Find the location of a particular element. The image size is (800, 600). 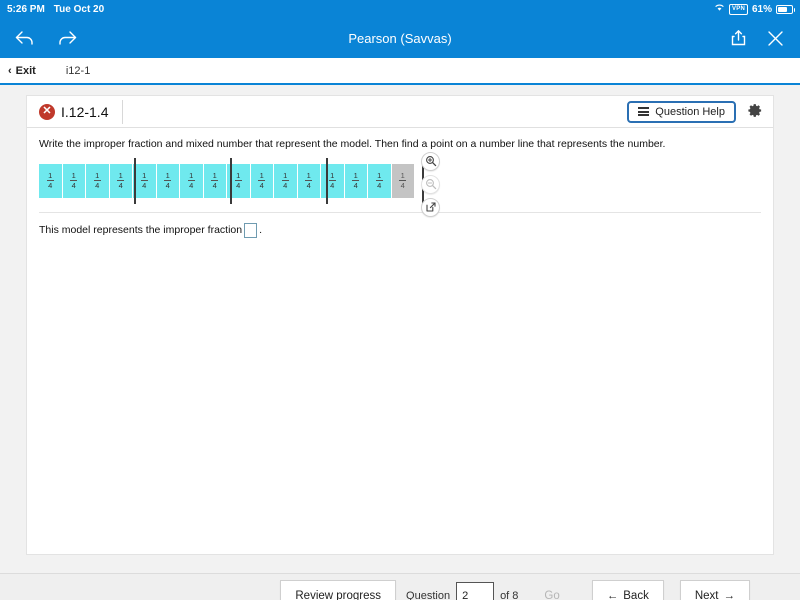

vpn-badge: VPN is located at coordinates (738, 9).